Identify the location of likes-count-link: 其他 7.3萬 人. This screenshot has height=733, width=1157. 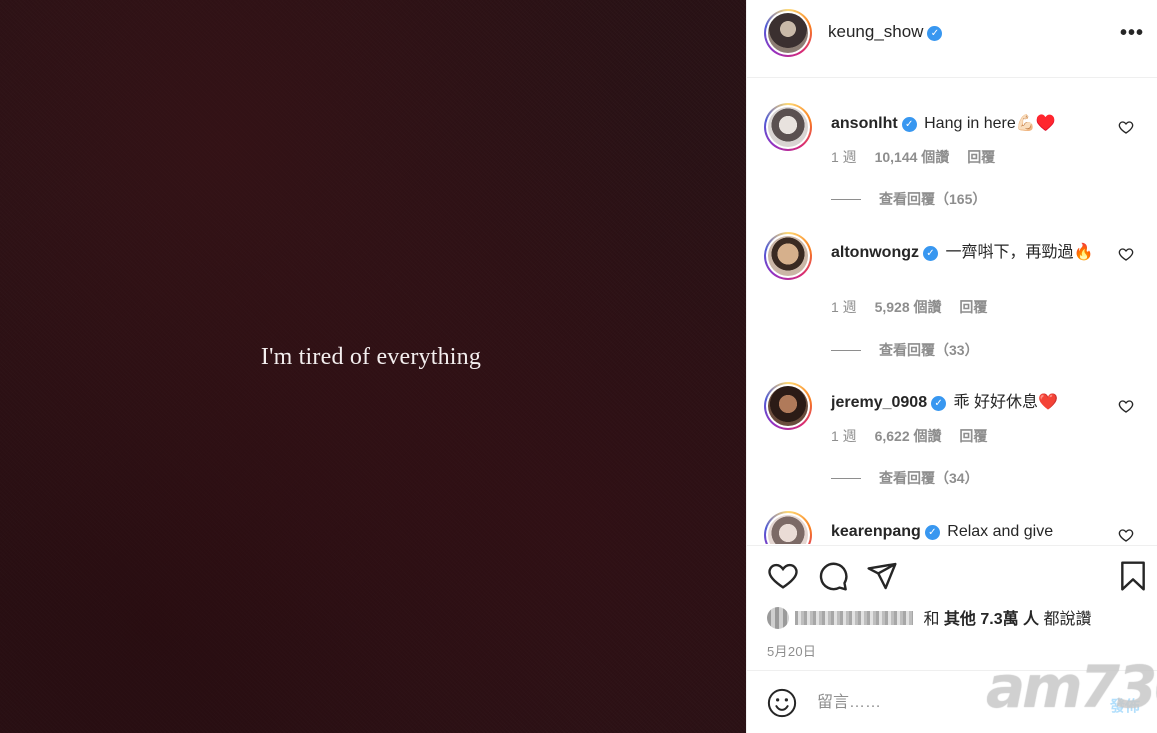
(991, 619).